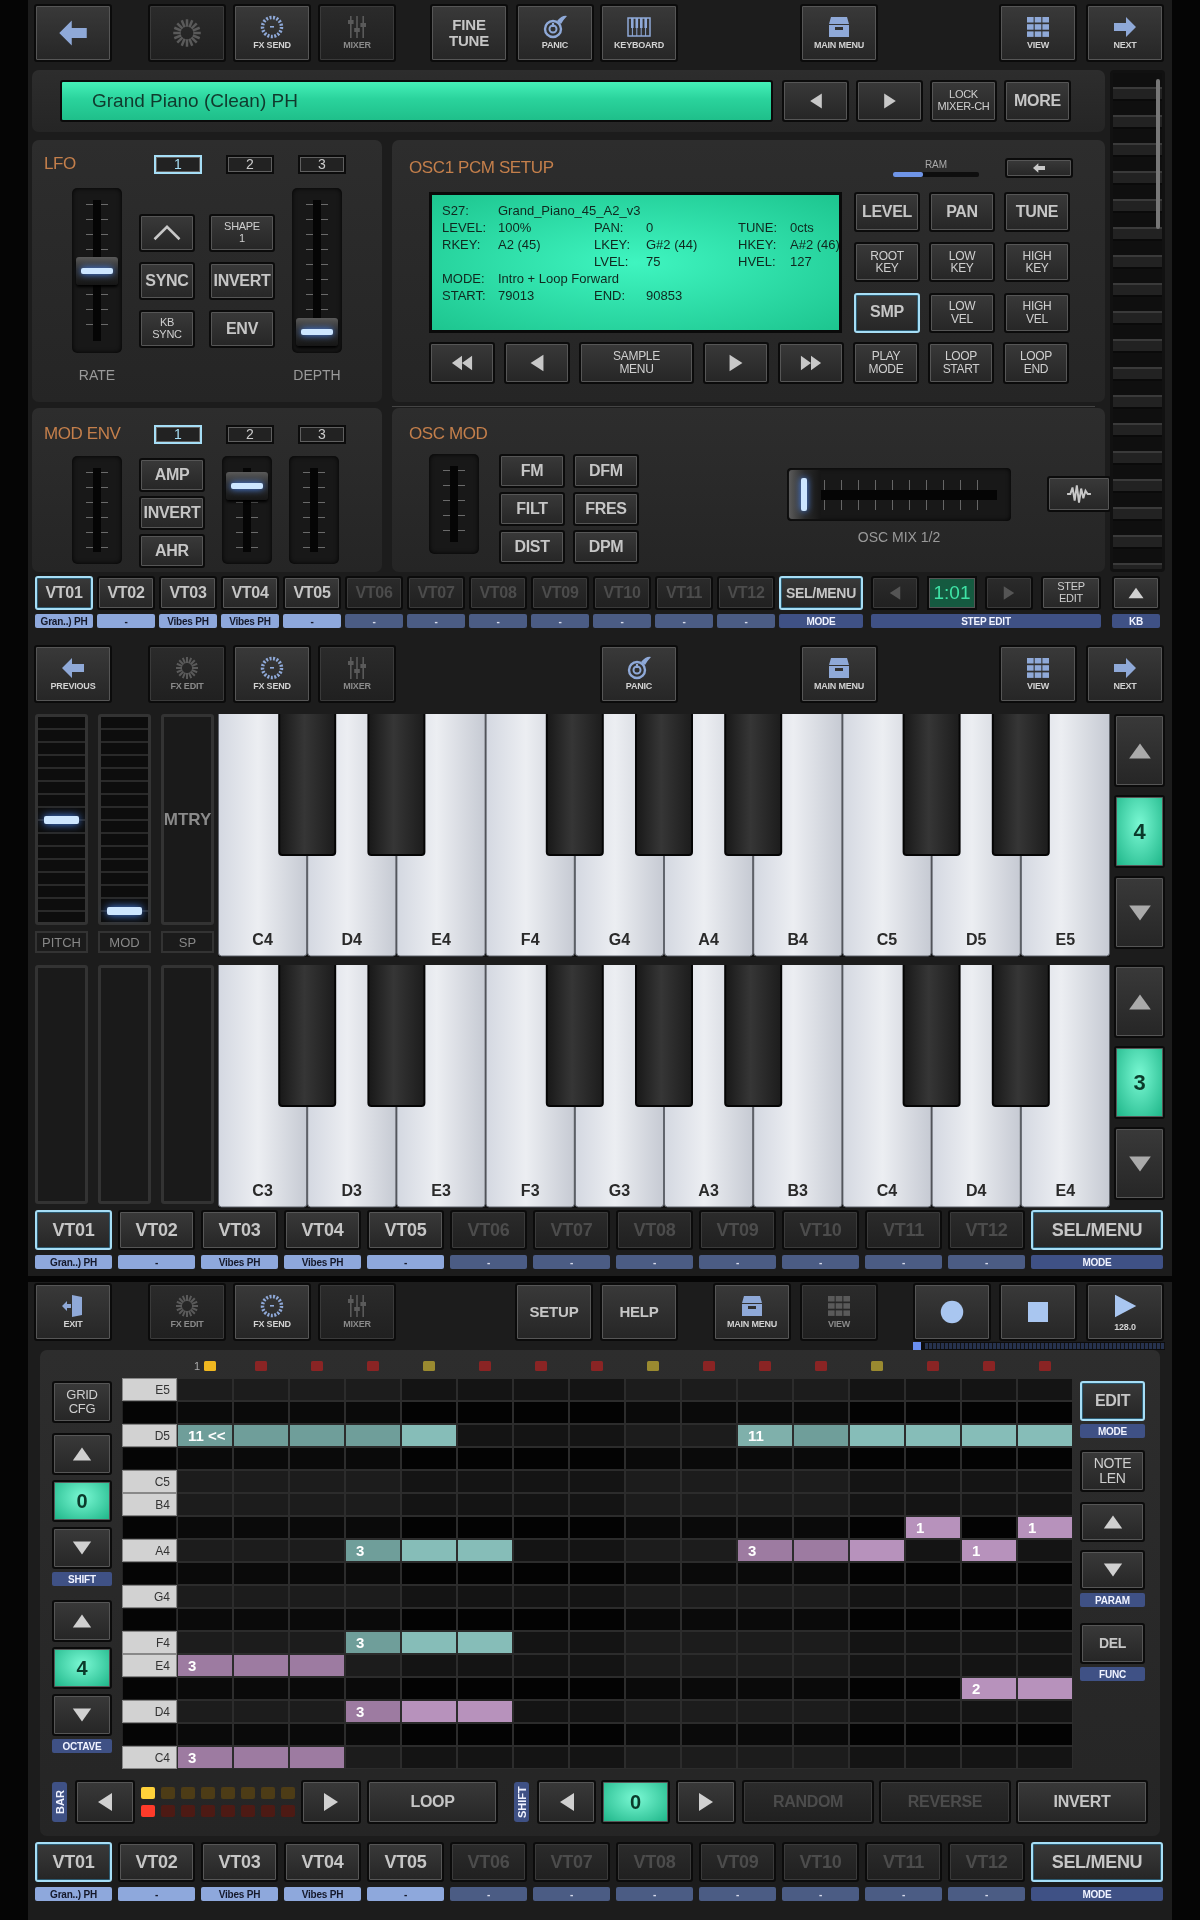 Image resolution: width=1200 pixels, height=1920 pixels. What do you see at coordinates (555, 33) in the screenshot?
I see `toolbar-button: PANIC` at bounding box center [555, 33].